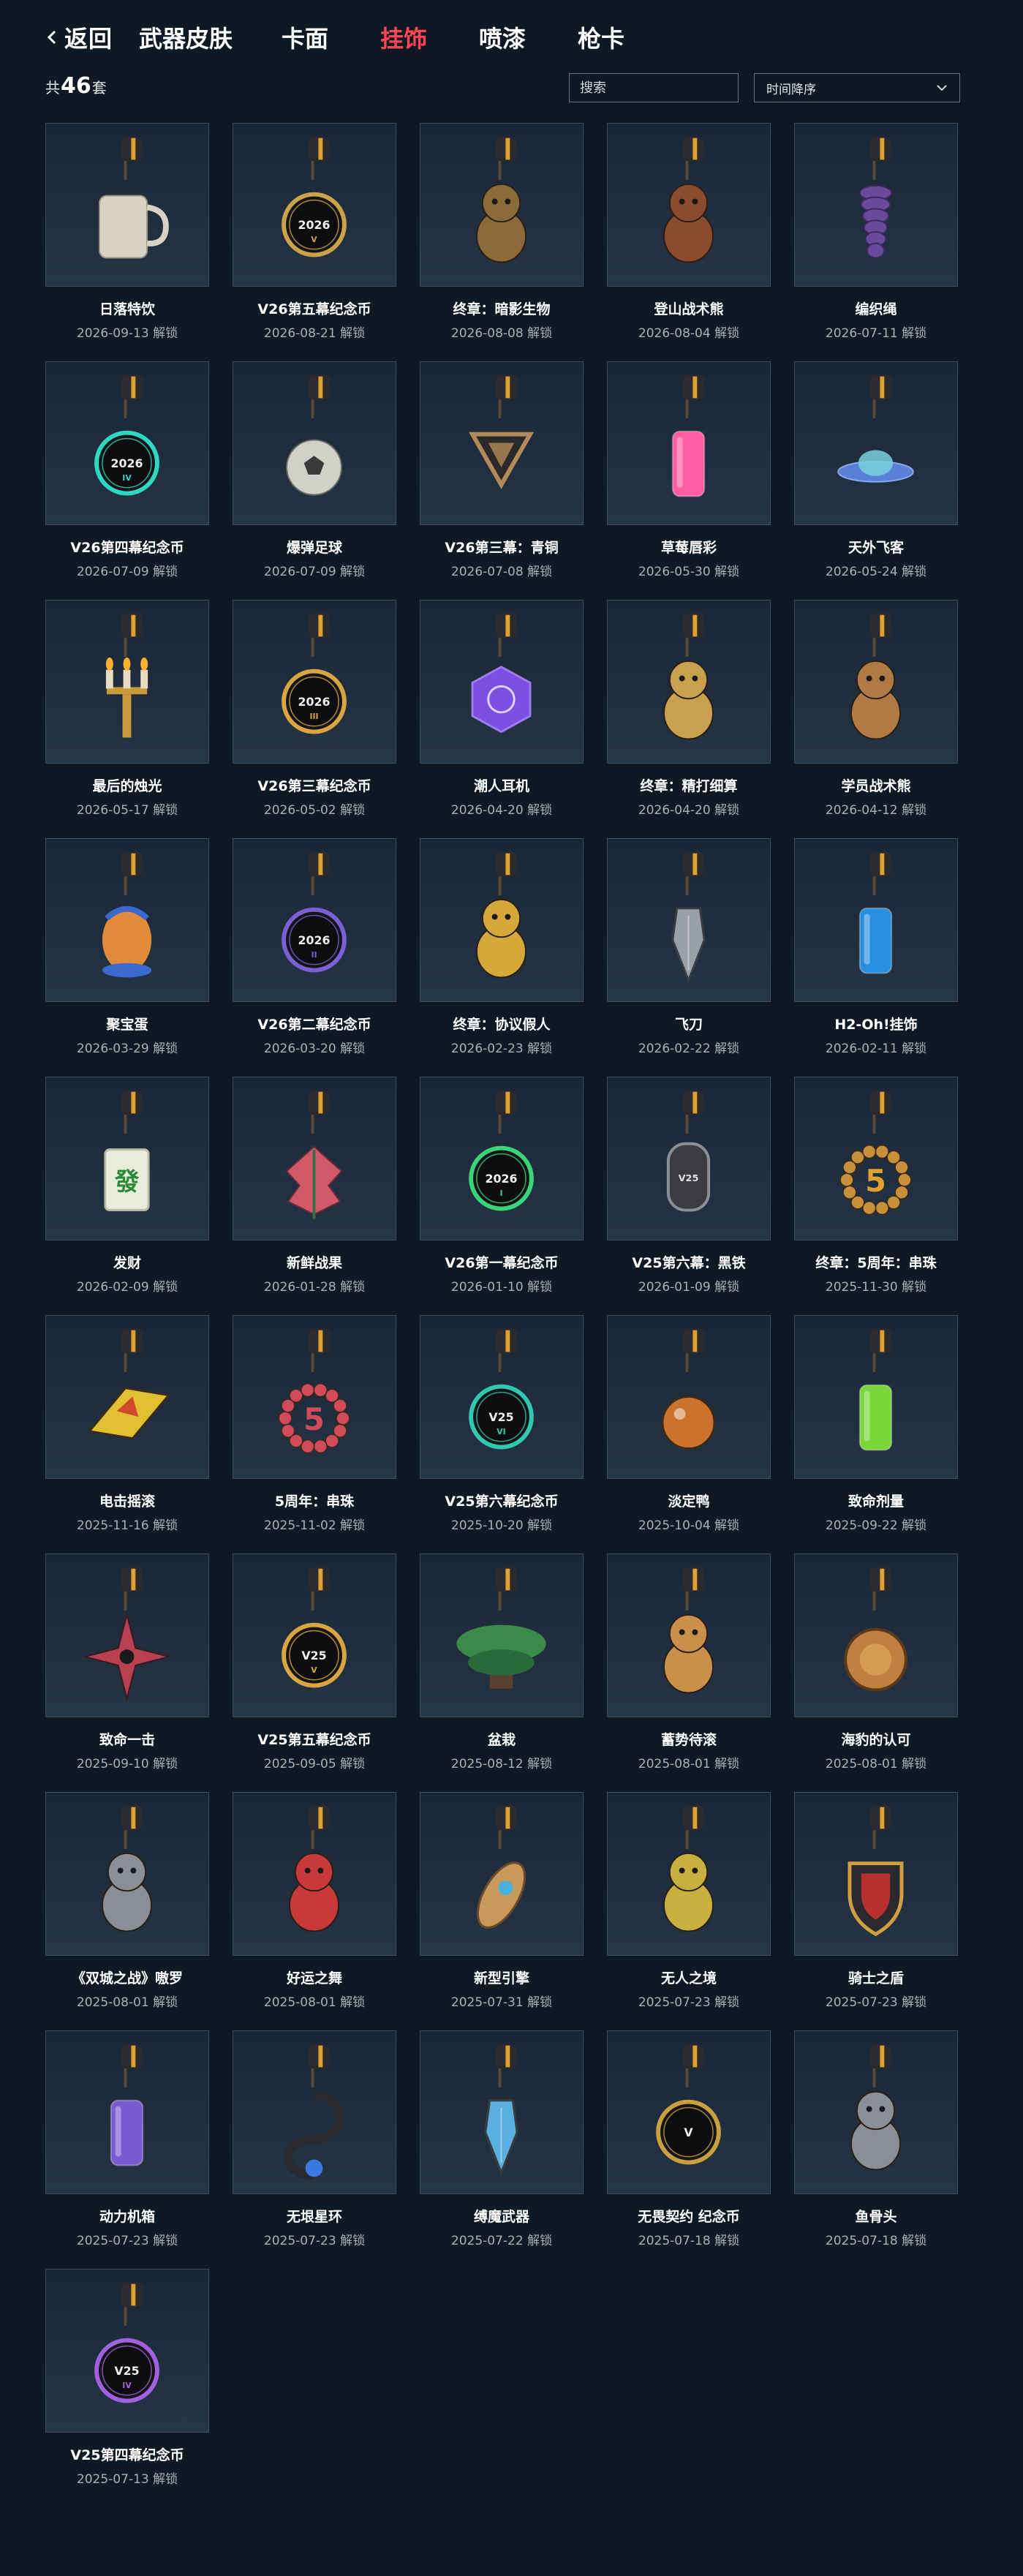  What do you see at coordinates (857, 87) in the screenshot?
I see `sort-dropdown: 时间降序` at bounding box center [857, 87].